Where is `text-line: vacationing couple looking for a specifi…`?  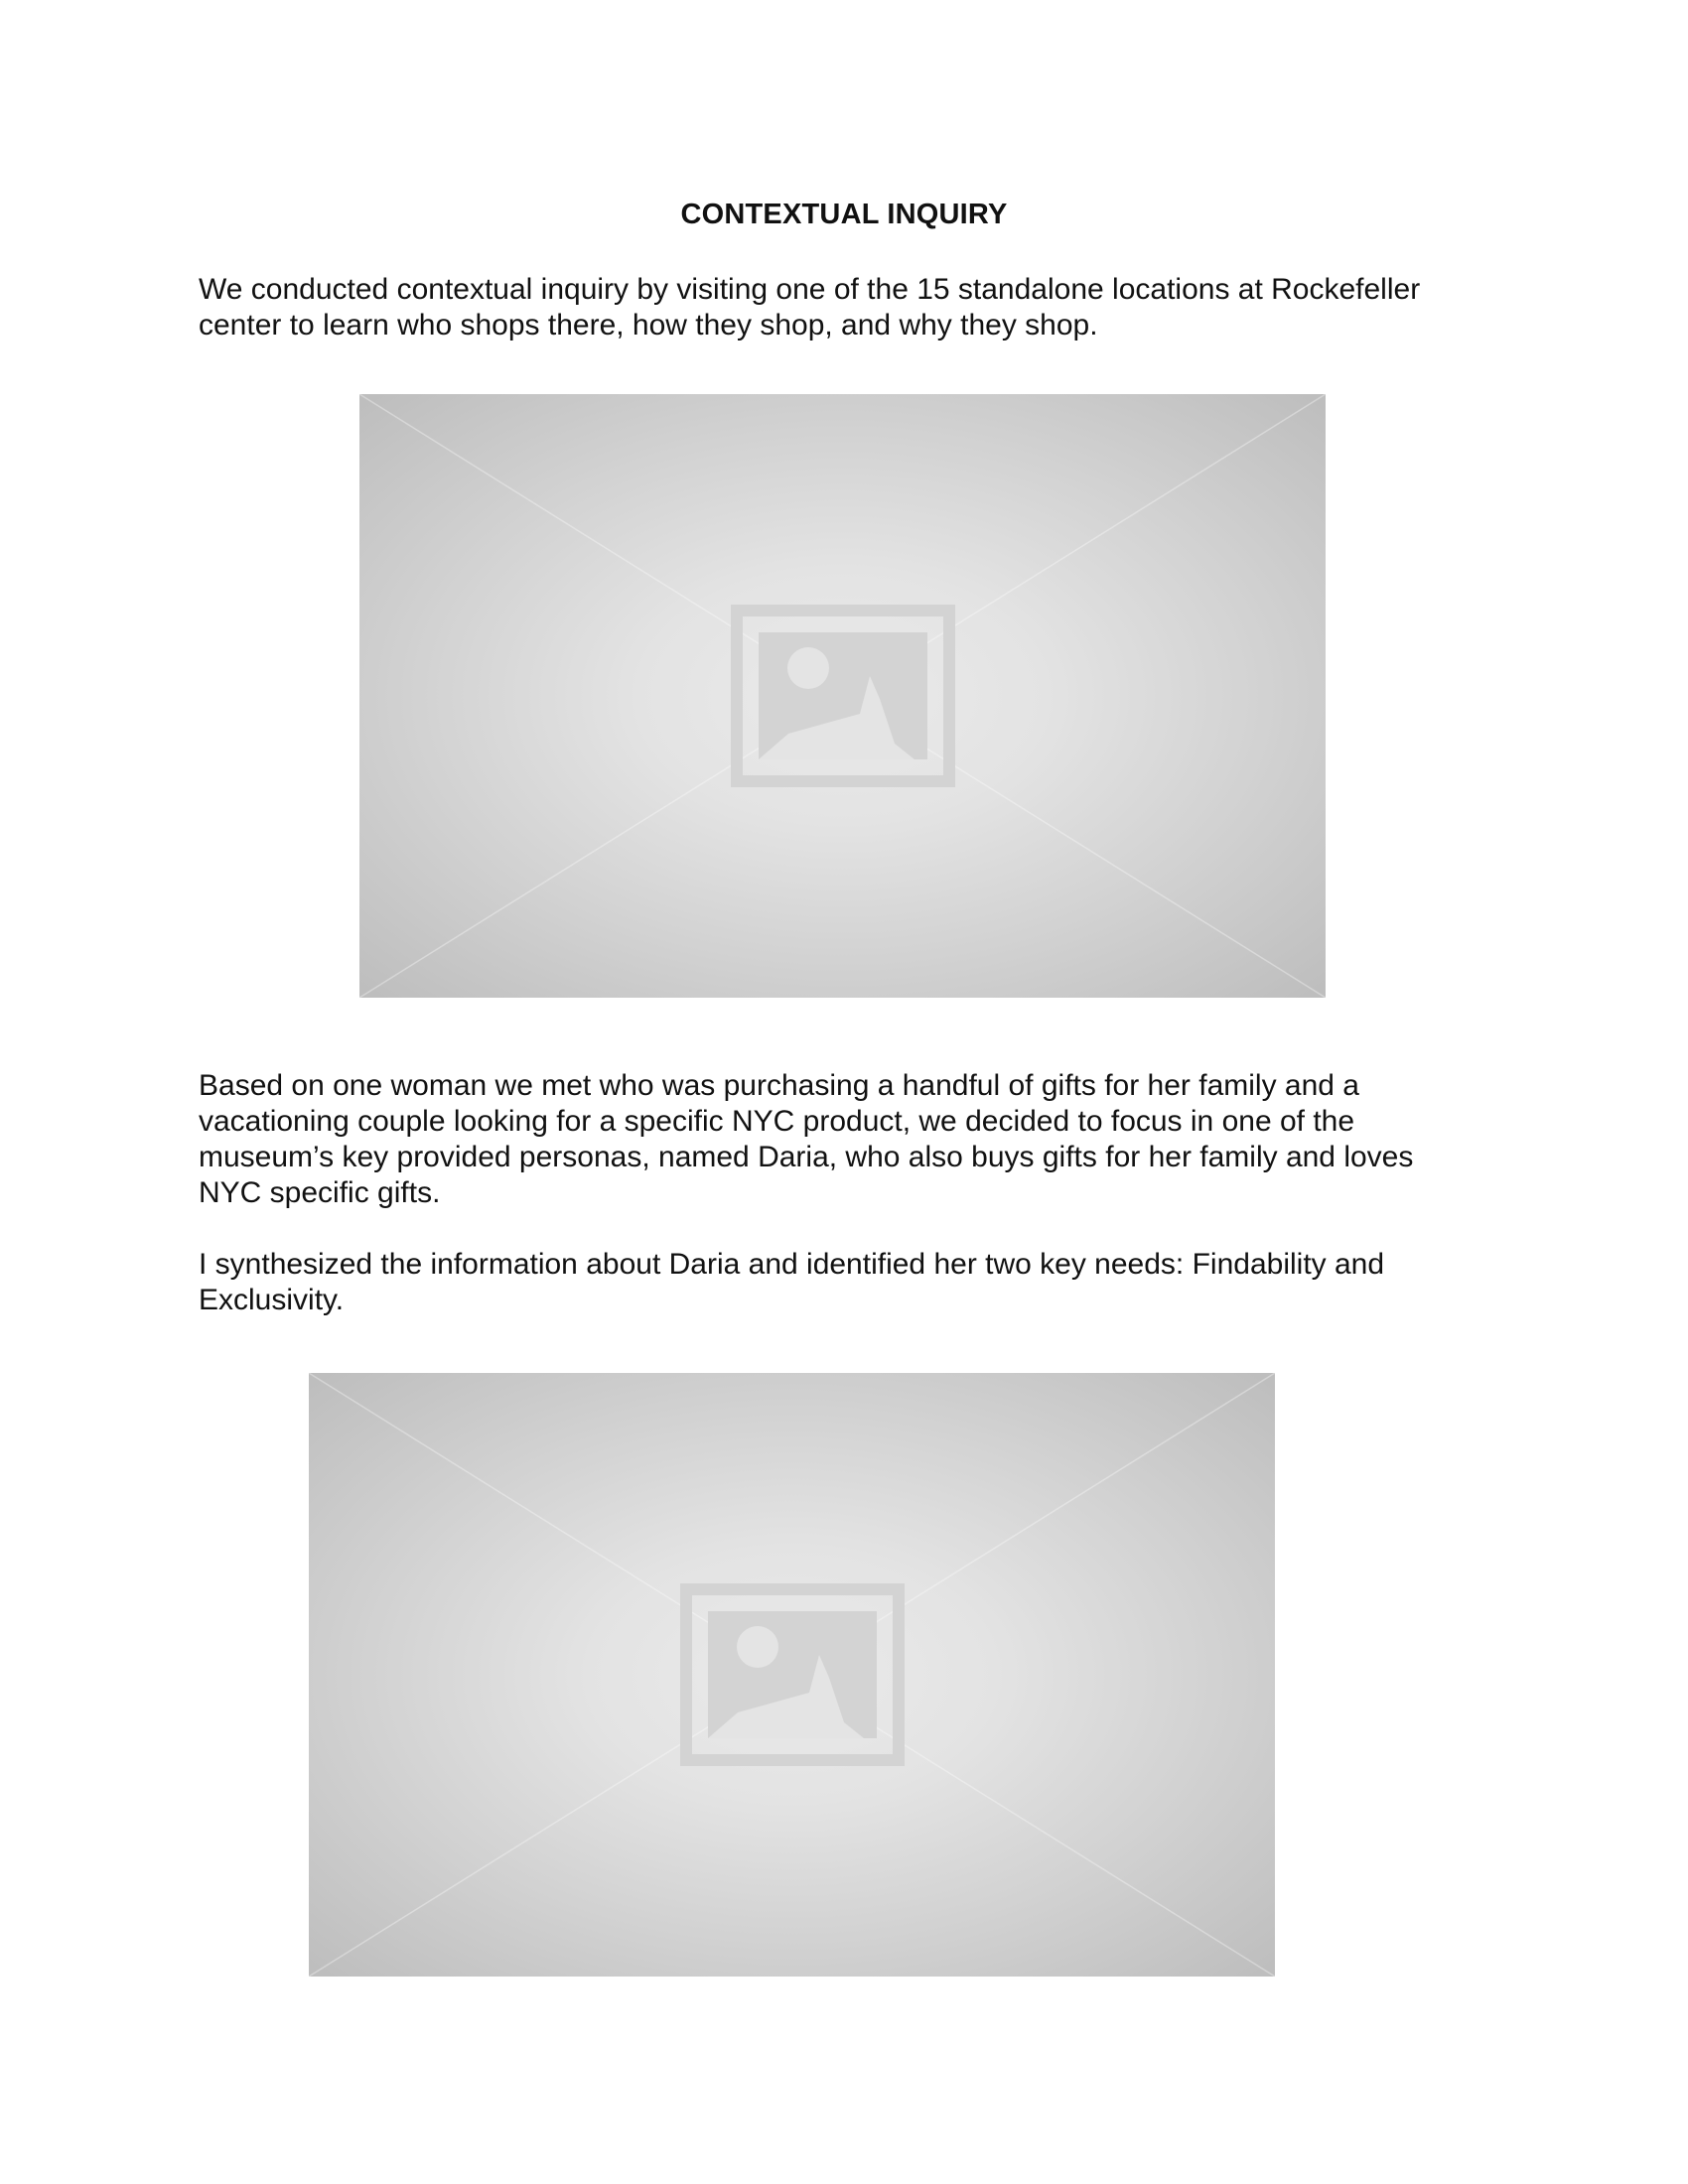 text-line: vacationing couple looking for a specifi… is located at coordinates (777, 1121).